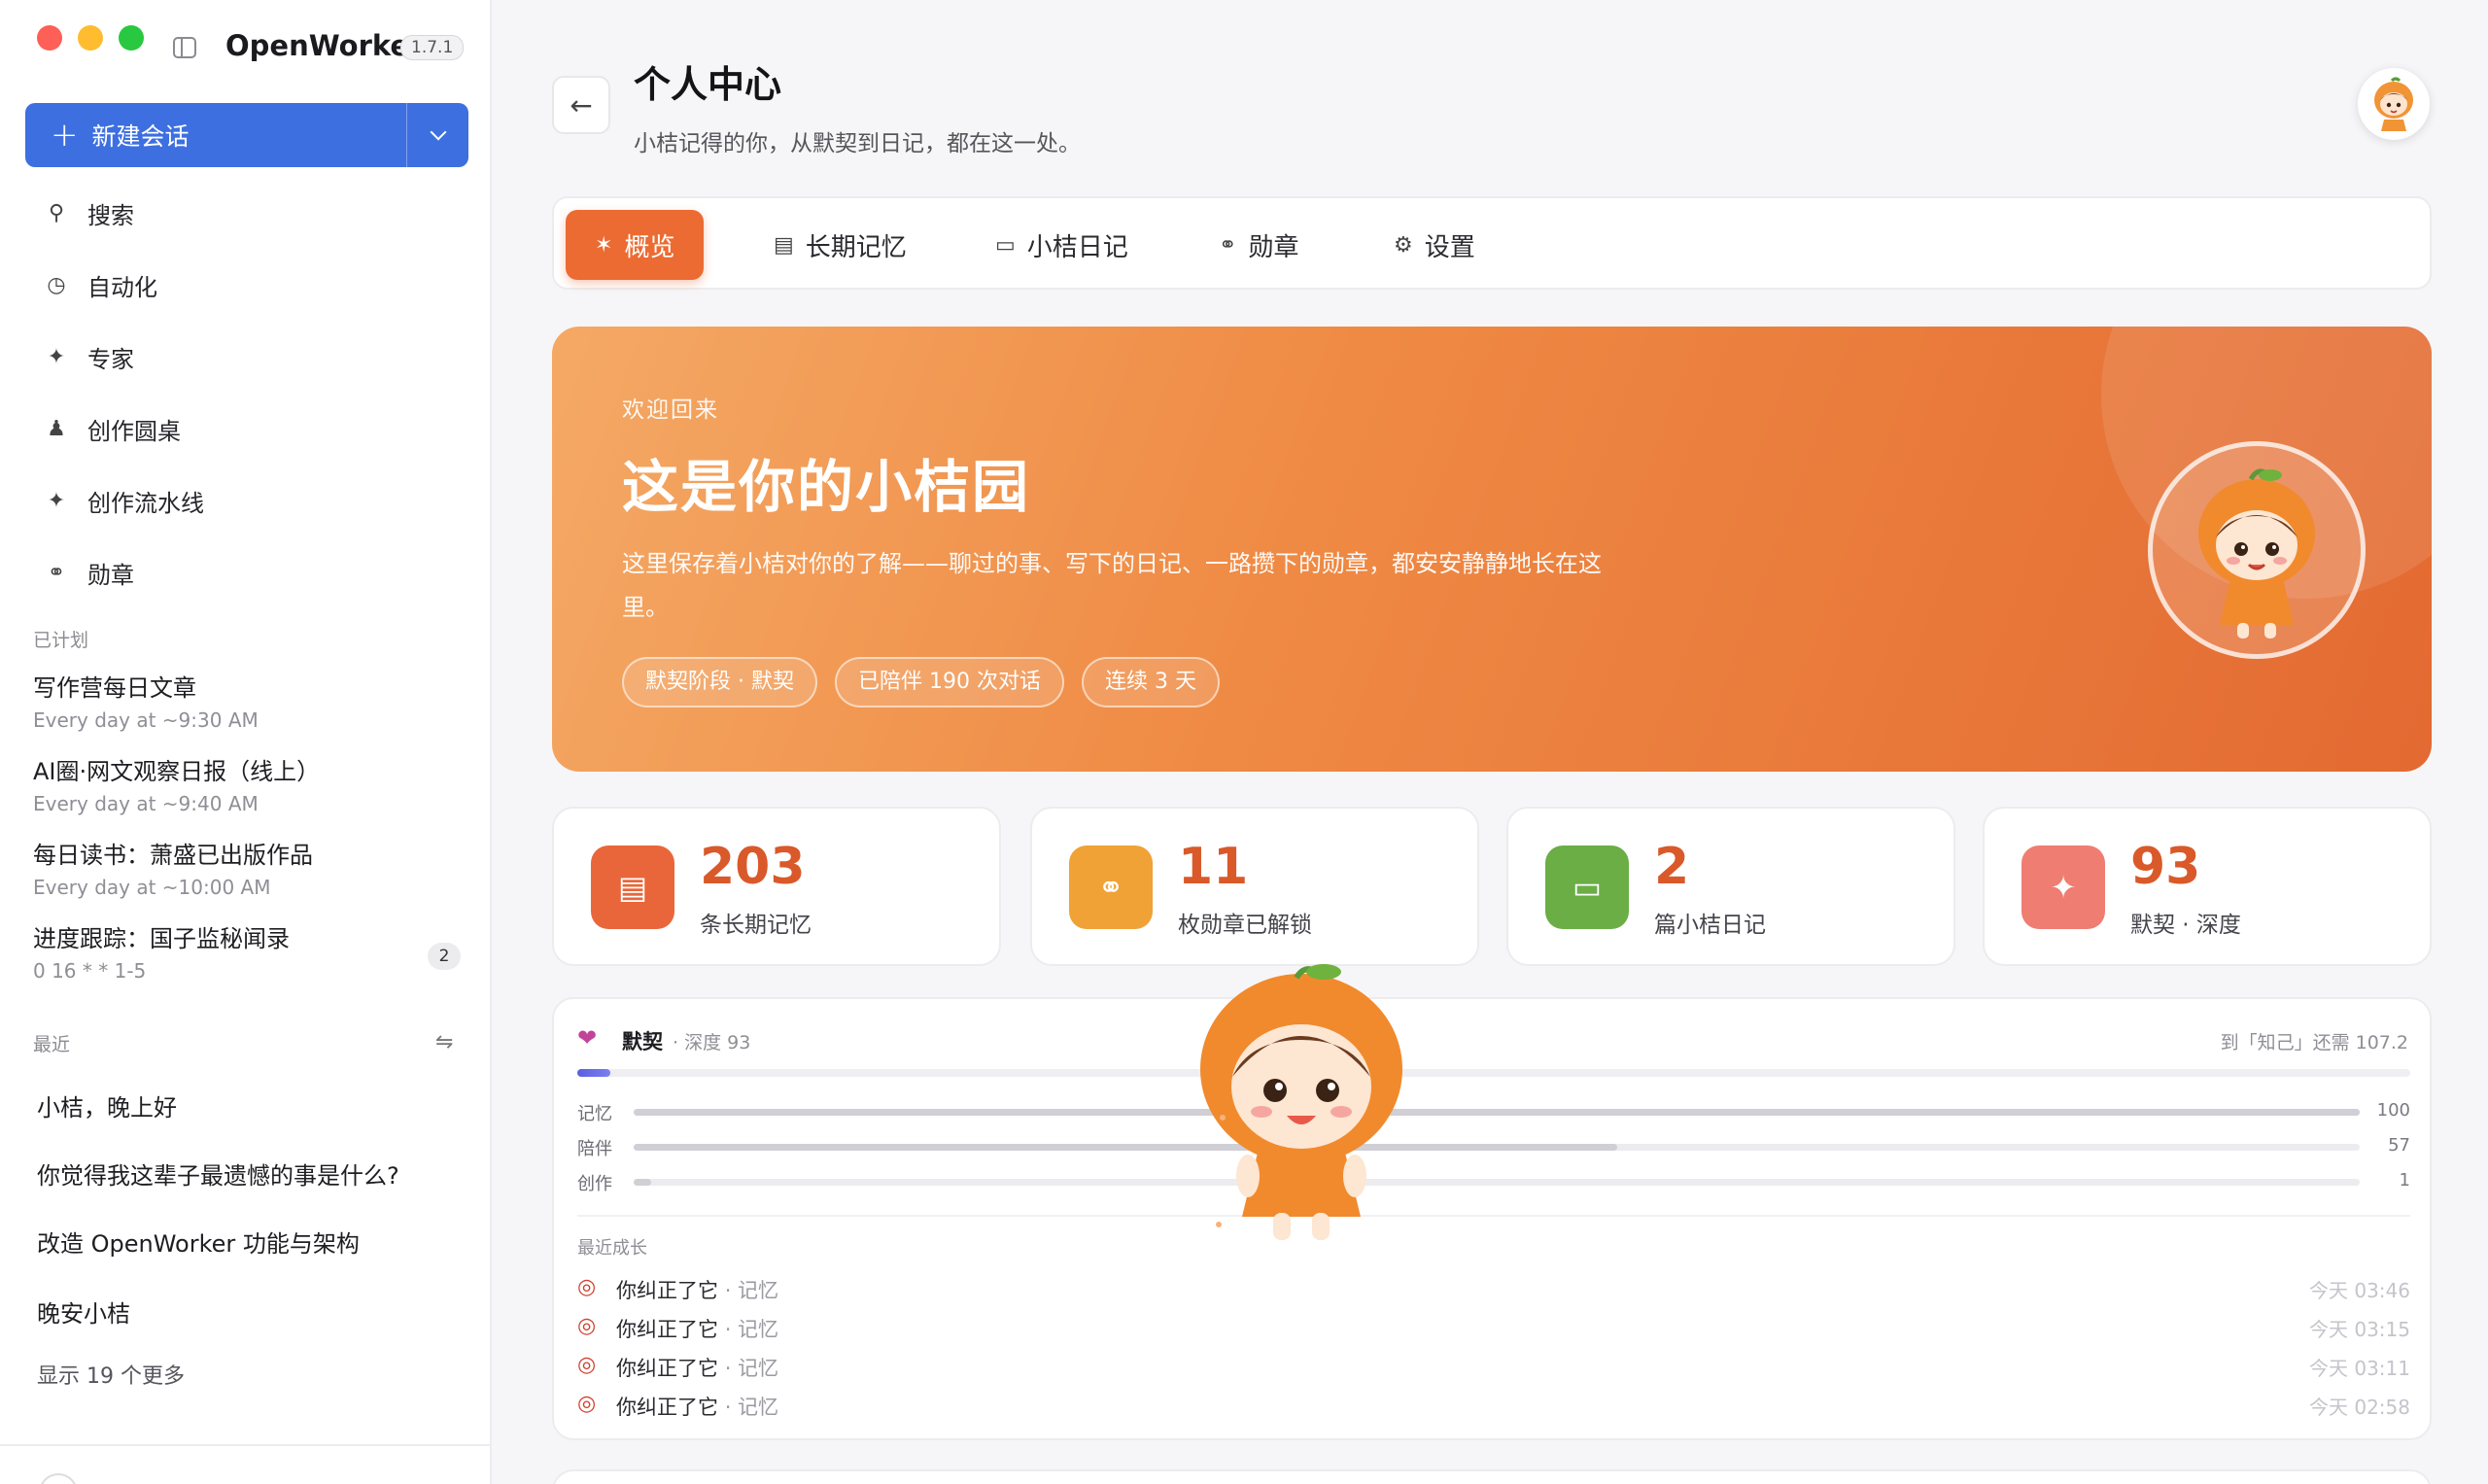 The image size is (2488, 1484). I want to click on scheduled-title: 进度跟踪：国子监秘闻录, so click(161, 938).